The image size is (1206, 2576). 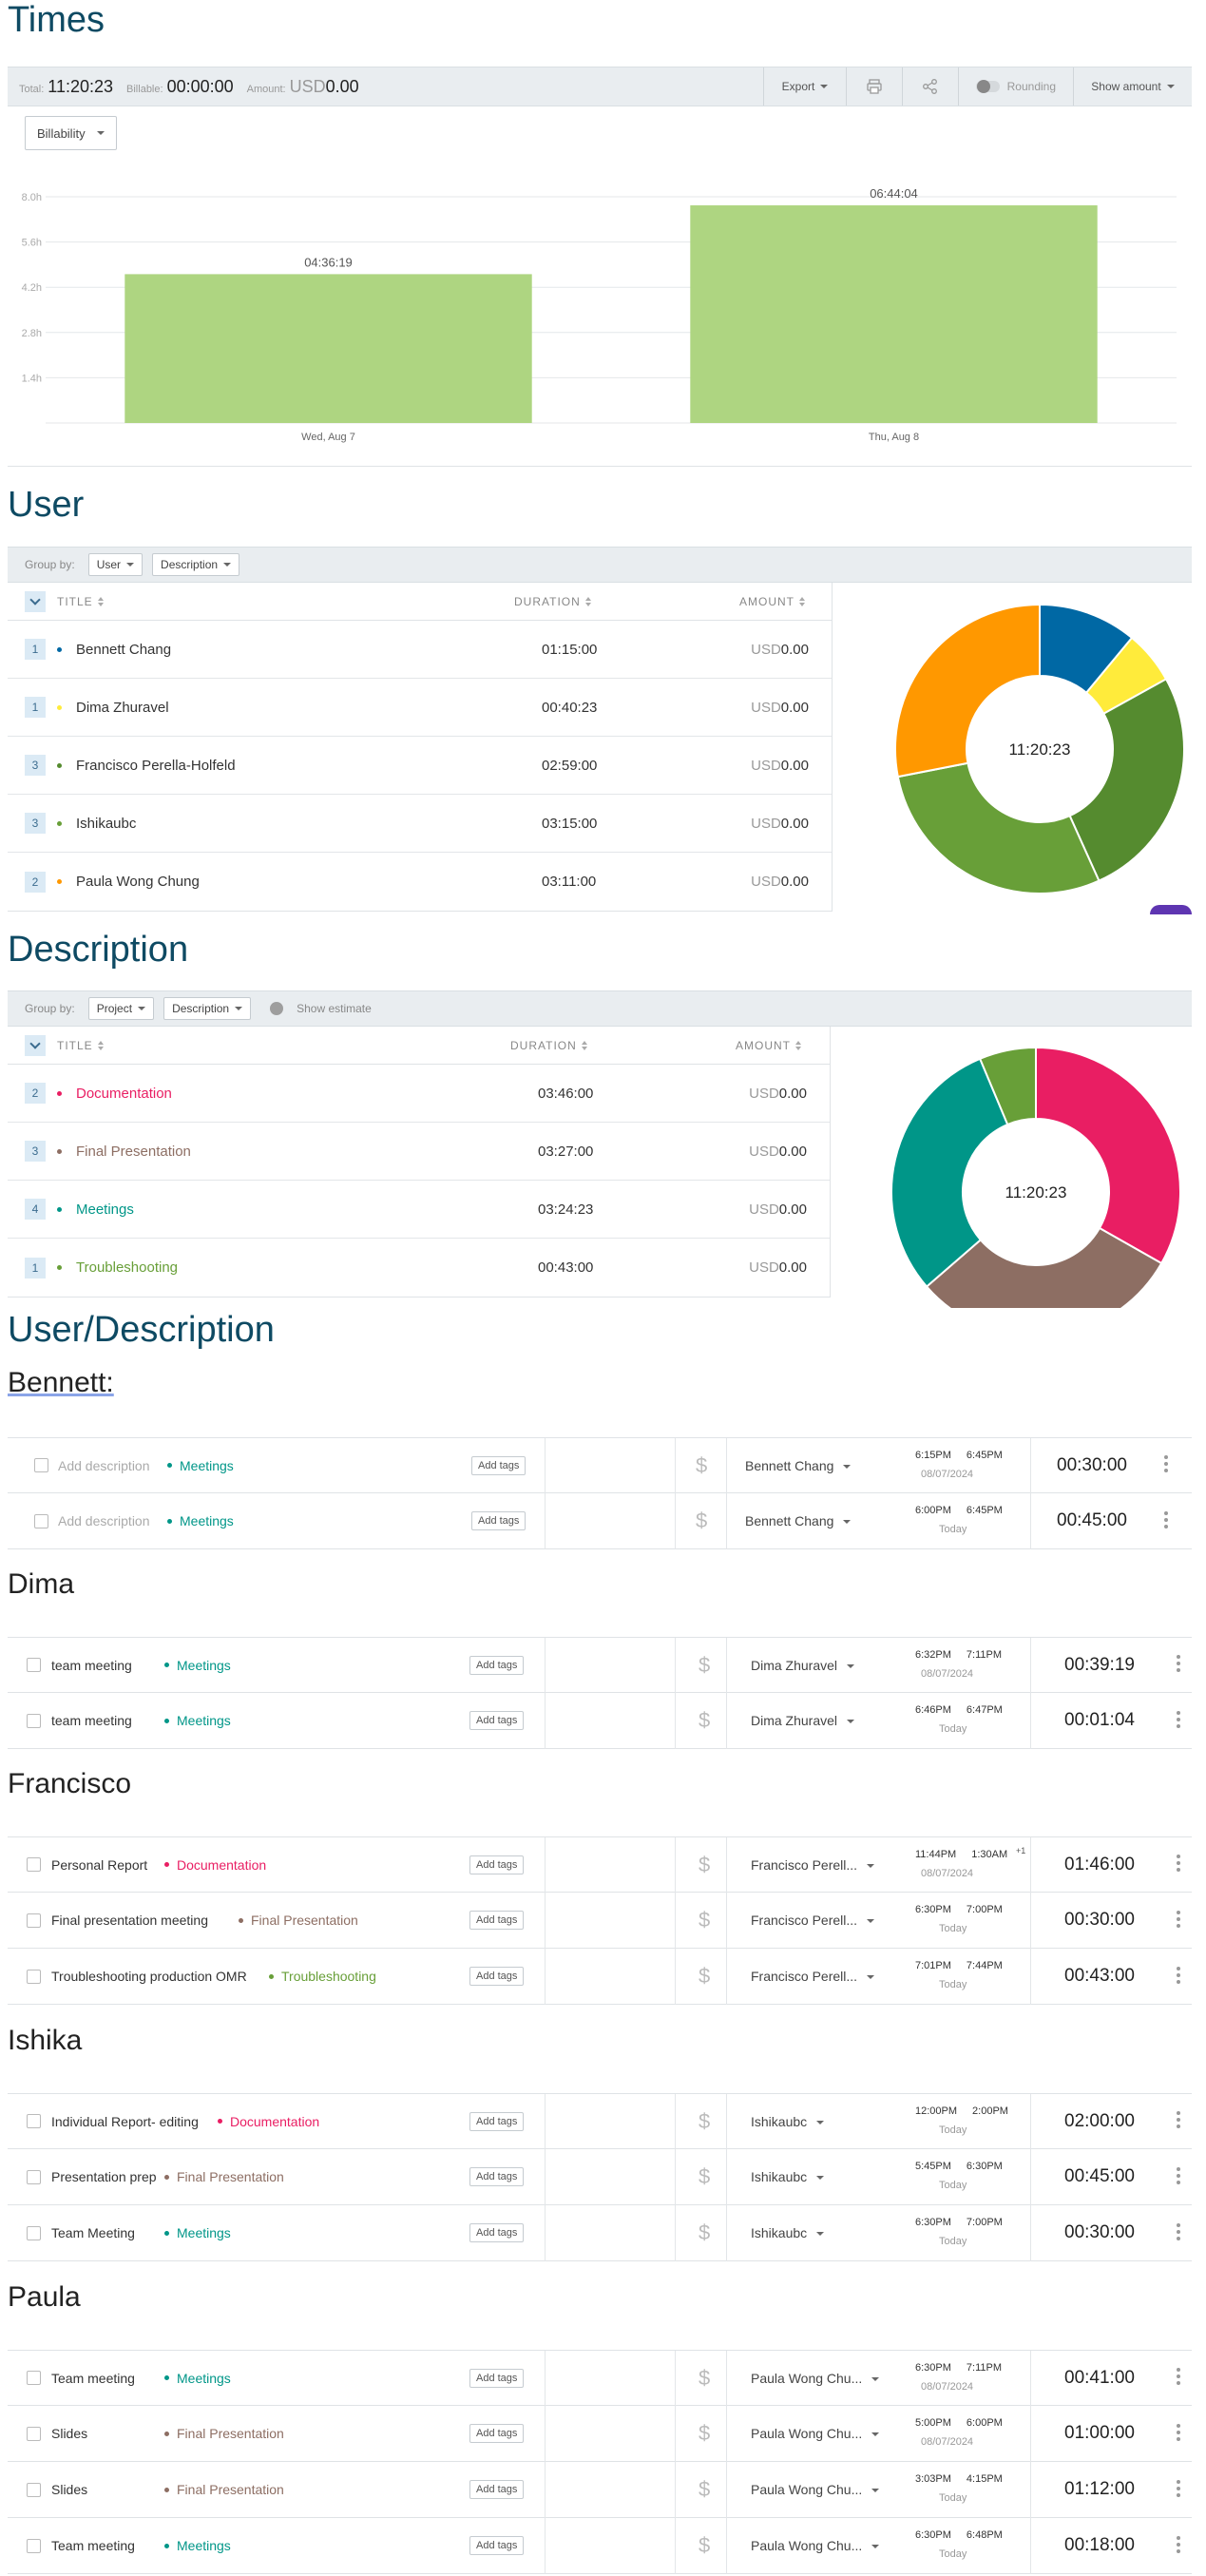 I want to click on entry-duration: 01:12:00, so click(x=1100, y=2489).